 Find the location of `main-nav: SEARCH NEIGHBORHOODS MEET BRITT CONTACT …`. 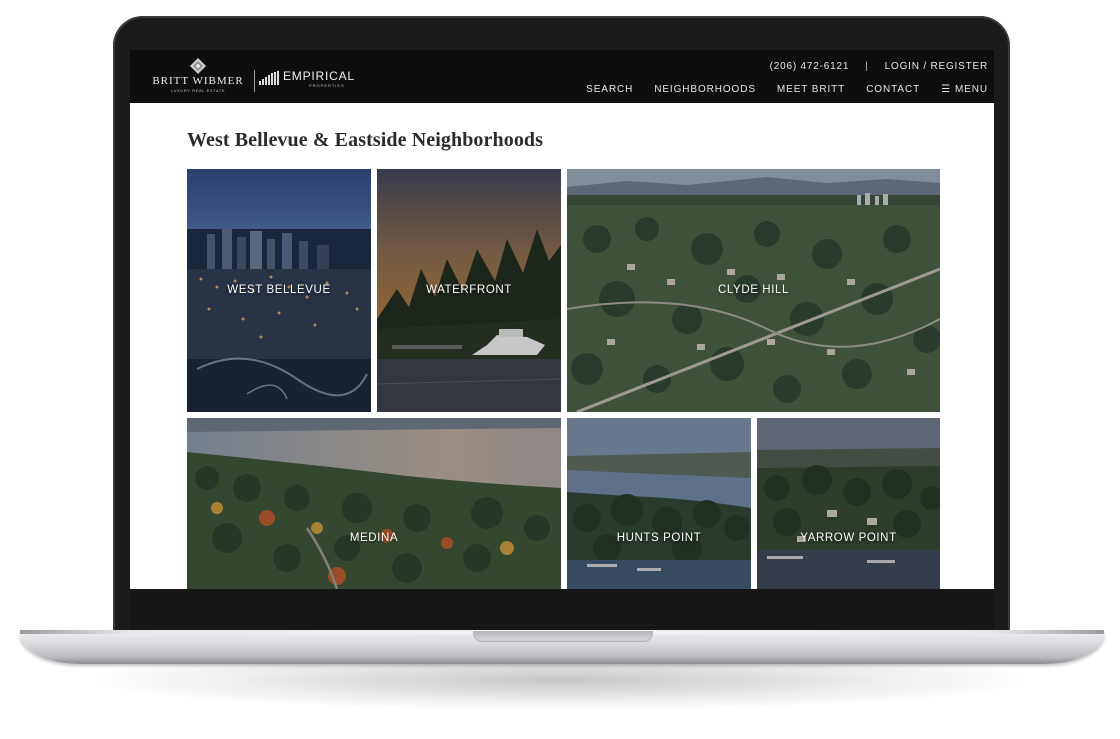

main-nav: SEARCH NEIGHBORHOODS MEET BRITT CONTACT … is located at coordinates (787, 89).